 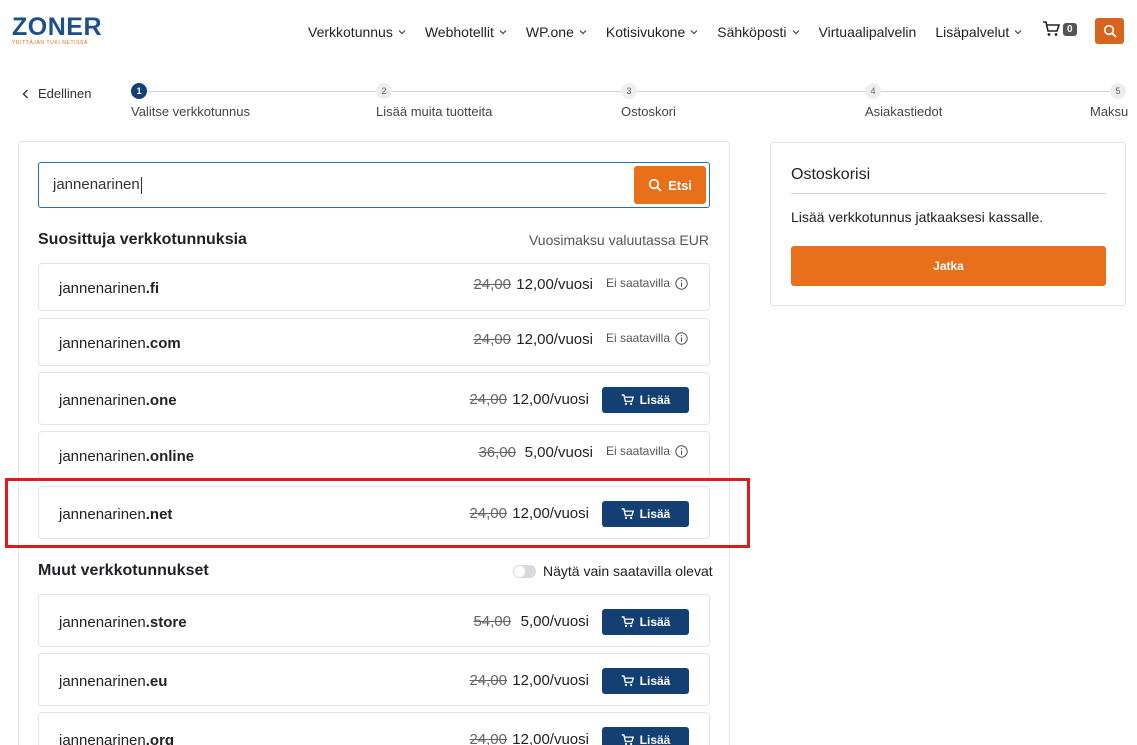 What do you see at coordinates (374, 185) in the screenshot?
I see `domain-search-field: jannenarinen Etsi` at bounding box center [374, 185].